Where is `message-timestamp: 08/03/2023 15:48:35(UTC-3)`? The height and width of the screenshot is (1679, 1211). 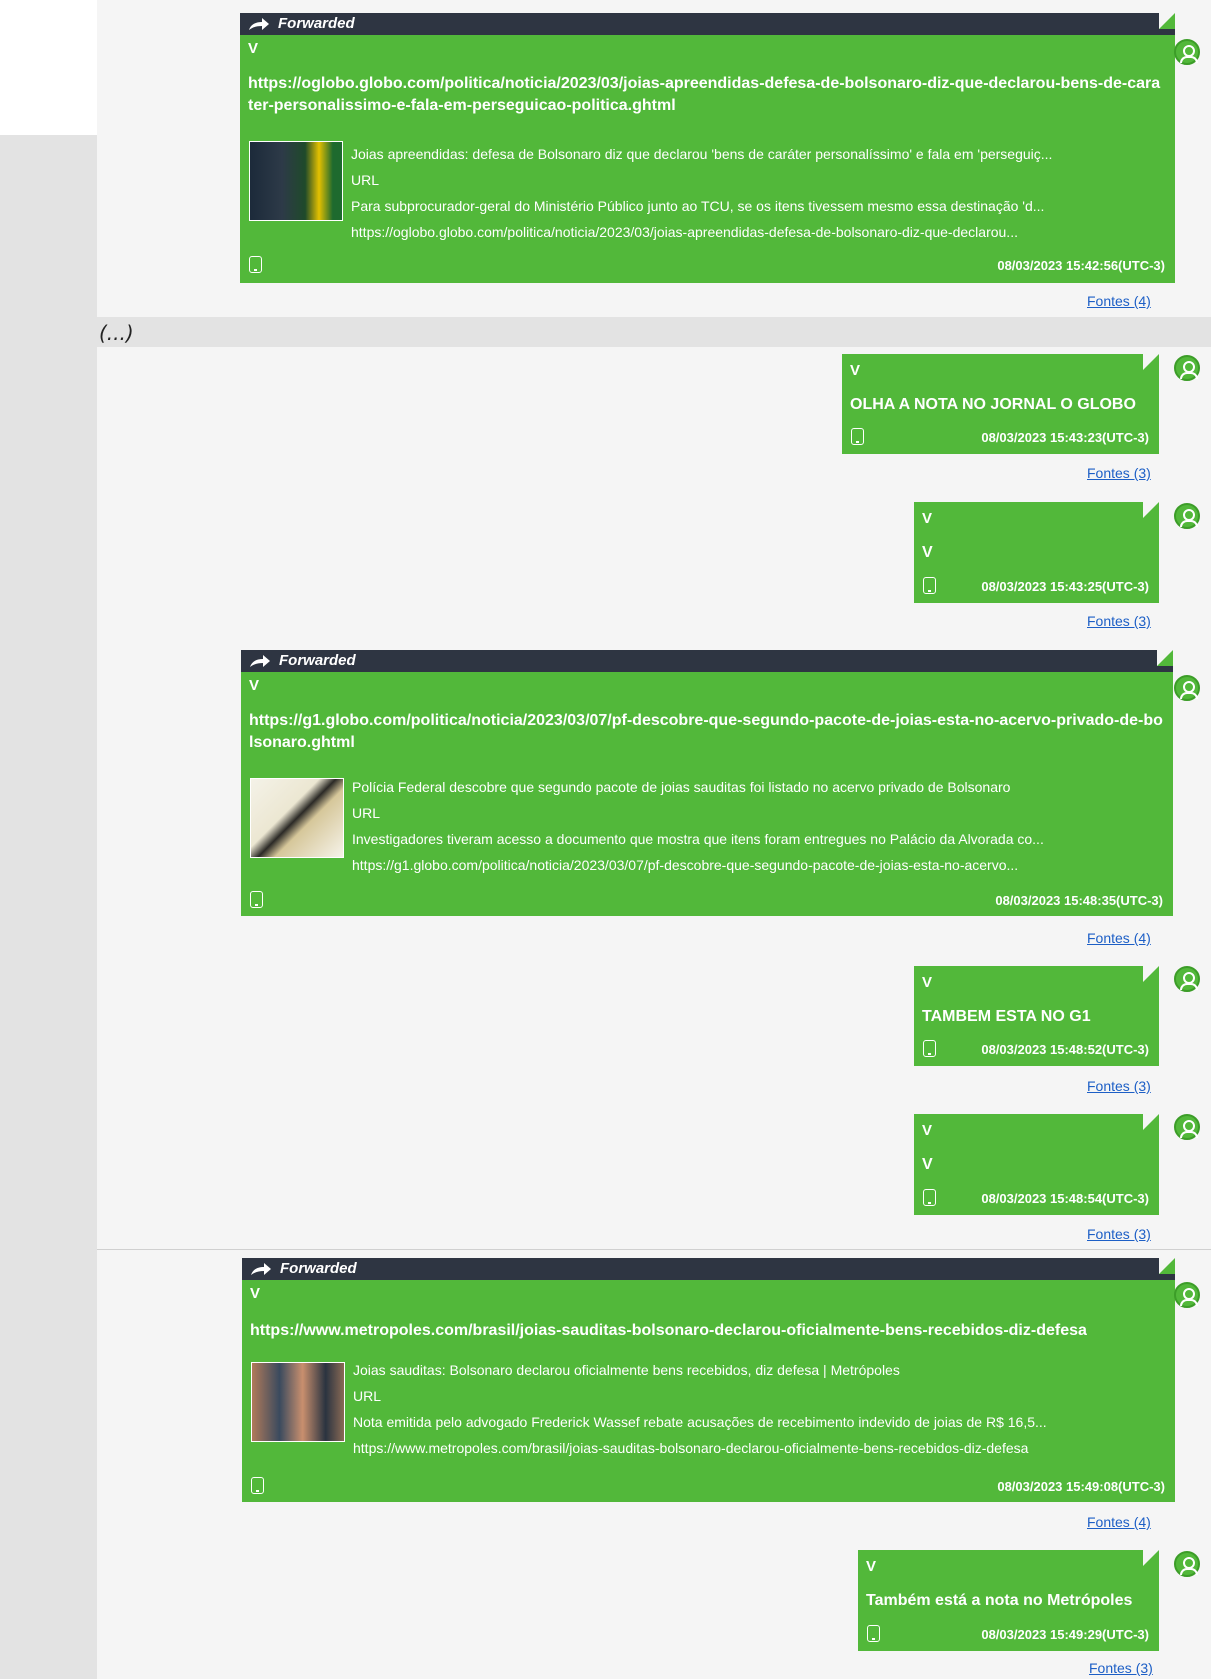 message-timestamp: 08/03/2023 15:48:35(UTC-3) is located at coordinates (1079, 900).